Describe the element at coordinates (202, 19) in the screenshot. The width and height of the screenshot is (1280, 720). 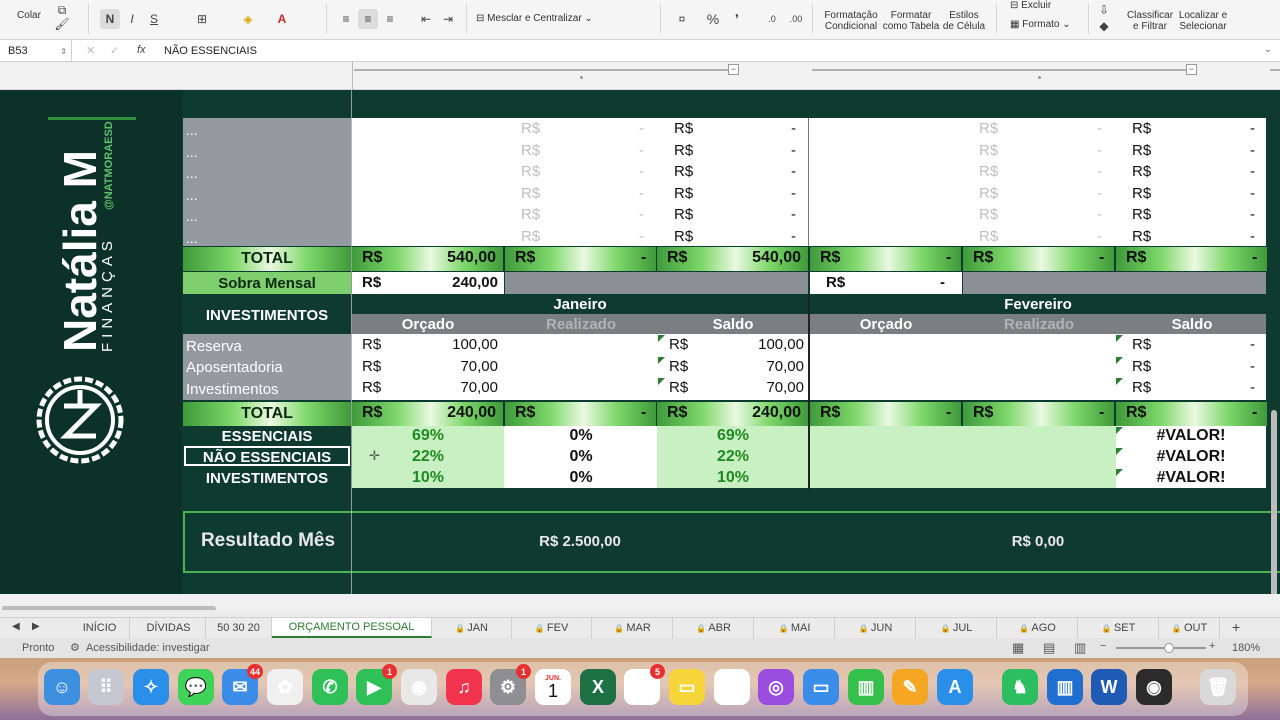
I see `borders-icon: ⊞` at that location.